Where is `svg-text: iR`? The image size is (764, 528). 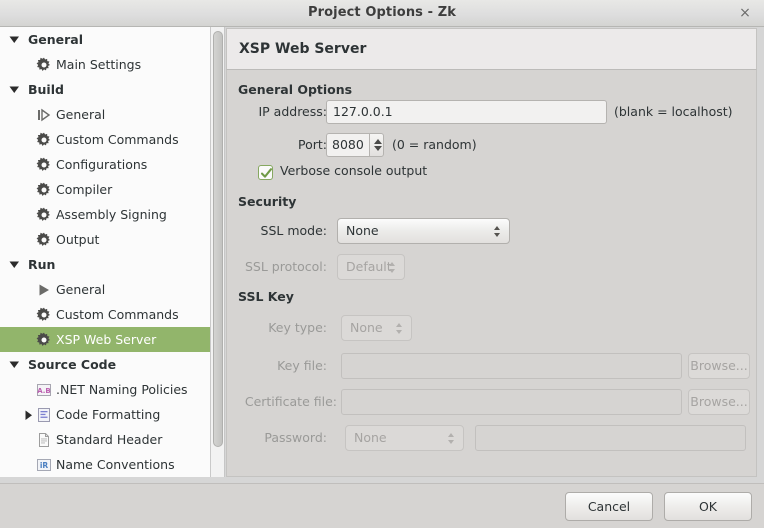 svg-text: iR is located at coordinates (44, 465).